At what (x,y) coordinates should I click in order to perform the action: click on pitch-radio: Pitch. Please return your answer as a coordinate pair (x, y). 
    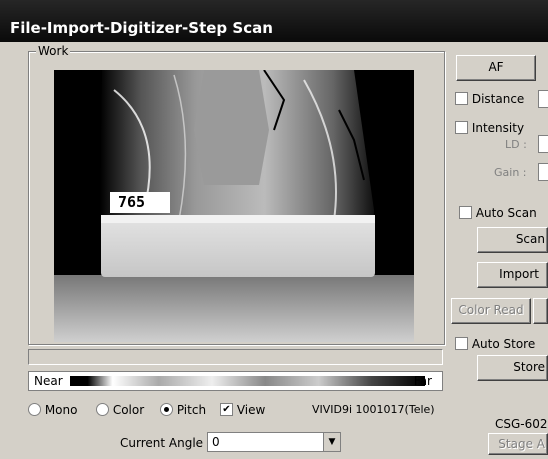
    Looking at the image, I should click on (183, 410).